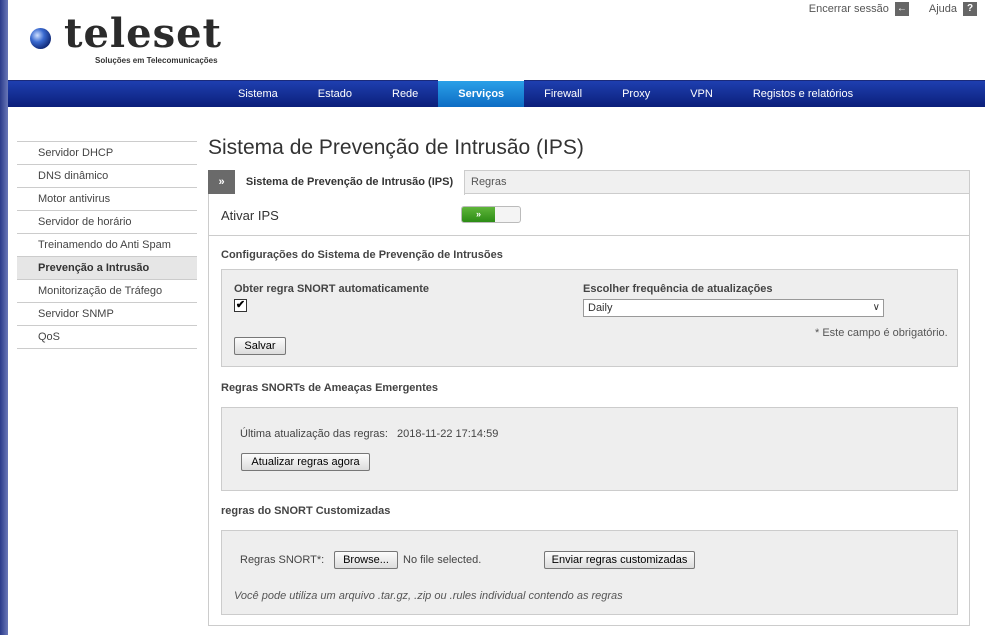 The width and height of the screenshot is (985, 635). I want to click on sidebar-item-antispam: Treinamendo do Anti Spam, so click(107, 244).